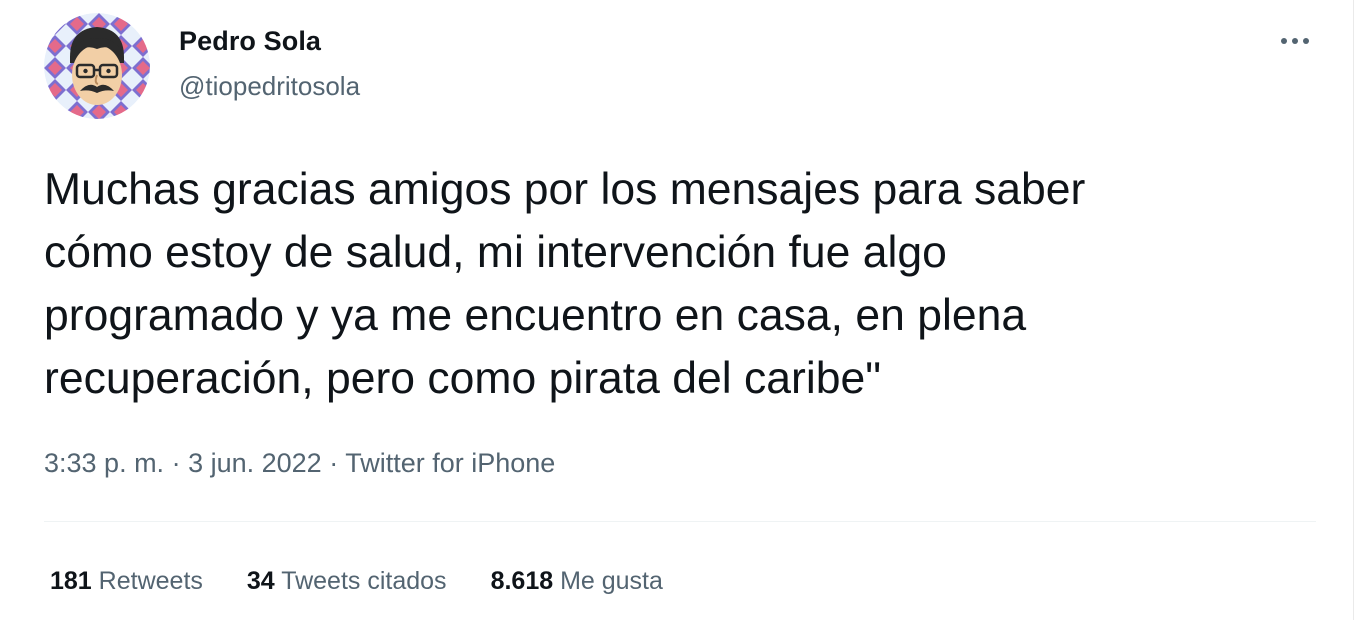 The image size is (1363, 620). Describe the element at coordinates (522, 581) in the screenshot. I see `likes-count: 8.618` at that location.